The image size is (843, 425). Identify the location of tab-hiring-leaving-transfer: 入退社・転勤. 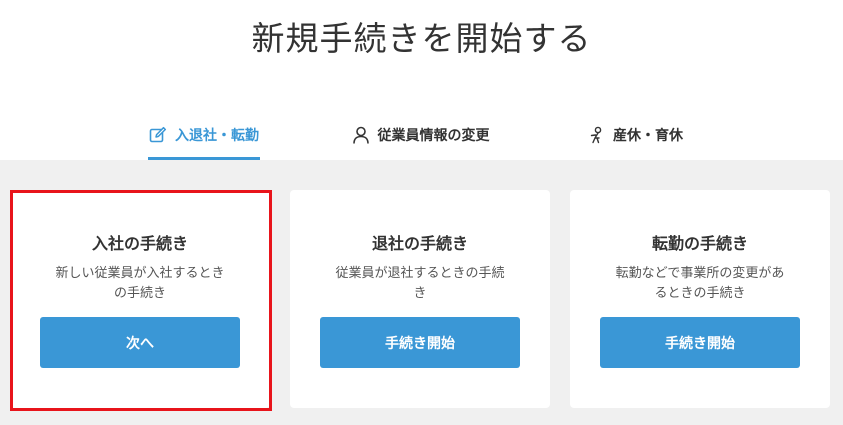
(204, 136).